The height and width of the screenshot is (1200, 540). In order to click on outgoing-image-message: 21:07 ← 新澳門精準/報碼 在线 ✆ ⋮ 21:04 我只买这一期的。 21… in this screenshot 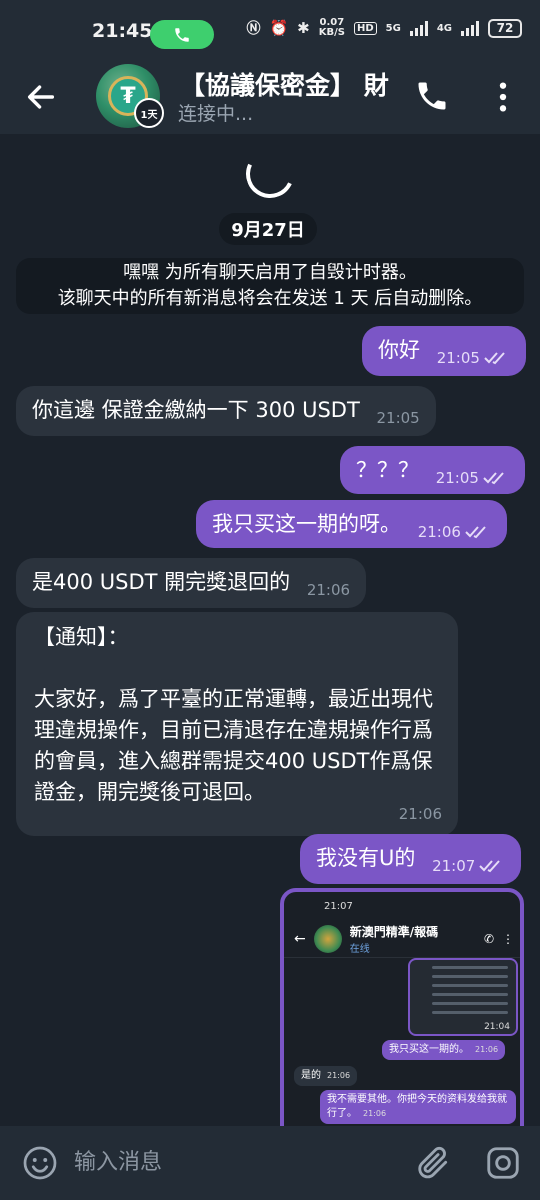, I will do `click(402, 1018)`.